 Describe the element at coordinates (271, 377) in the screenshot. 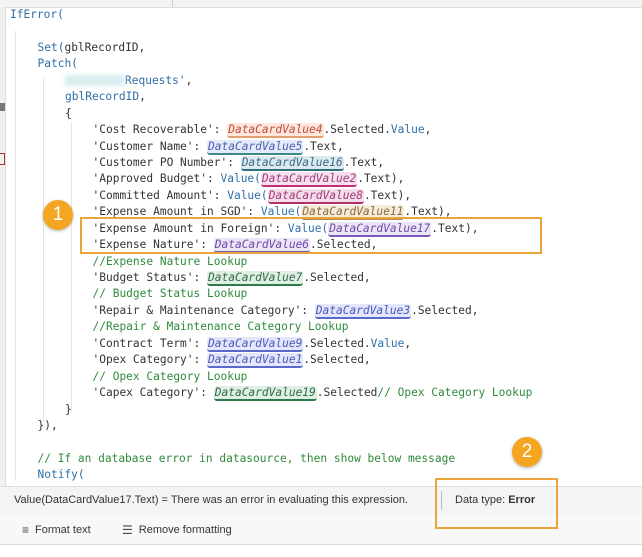

I see `code-line: // Opex Category Lookup` at that location.